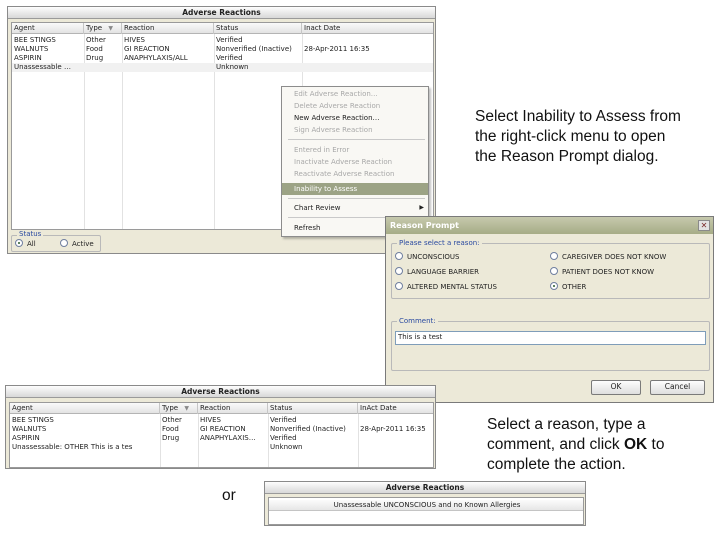 The image size is (720, 540). What do you see at coordinates (355, 150) in the screenshot?
I see `menu-item-entered-in-error: Entered in Error` at bounding box center [355, 150].